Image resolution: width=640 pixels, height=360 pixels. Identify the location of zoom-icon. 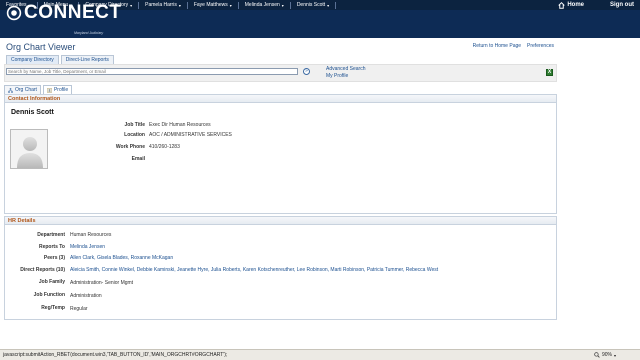
(597, 355).